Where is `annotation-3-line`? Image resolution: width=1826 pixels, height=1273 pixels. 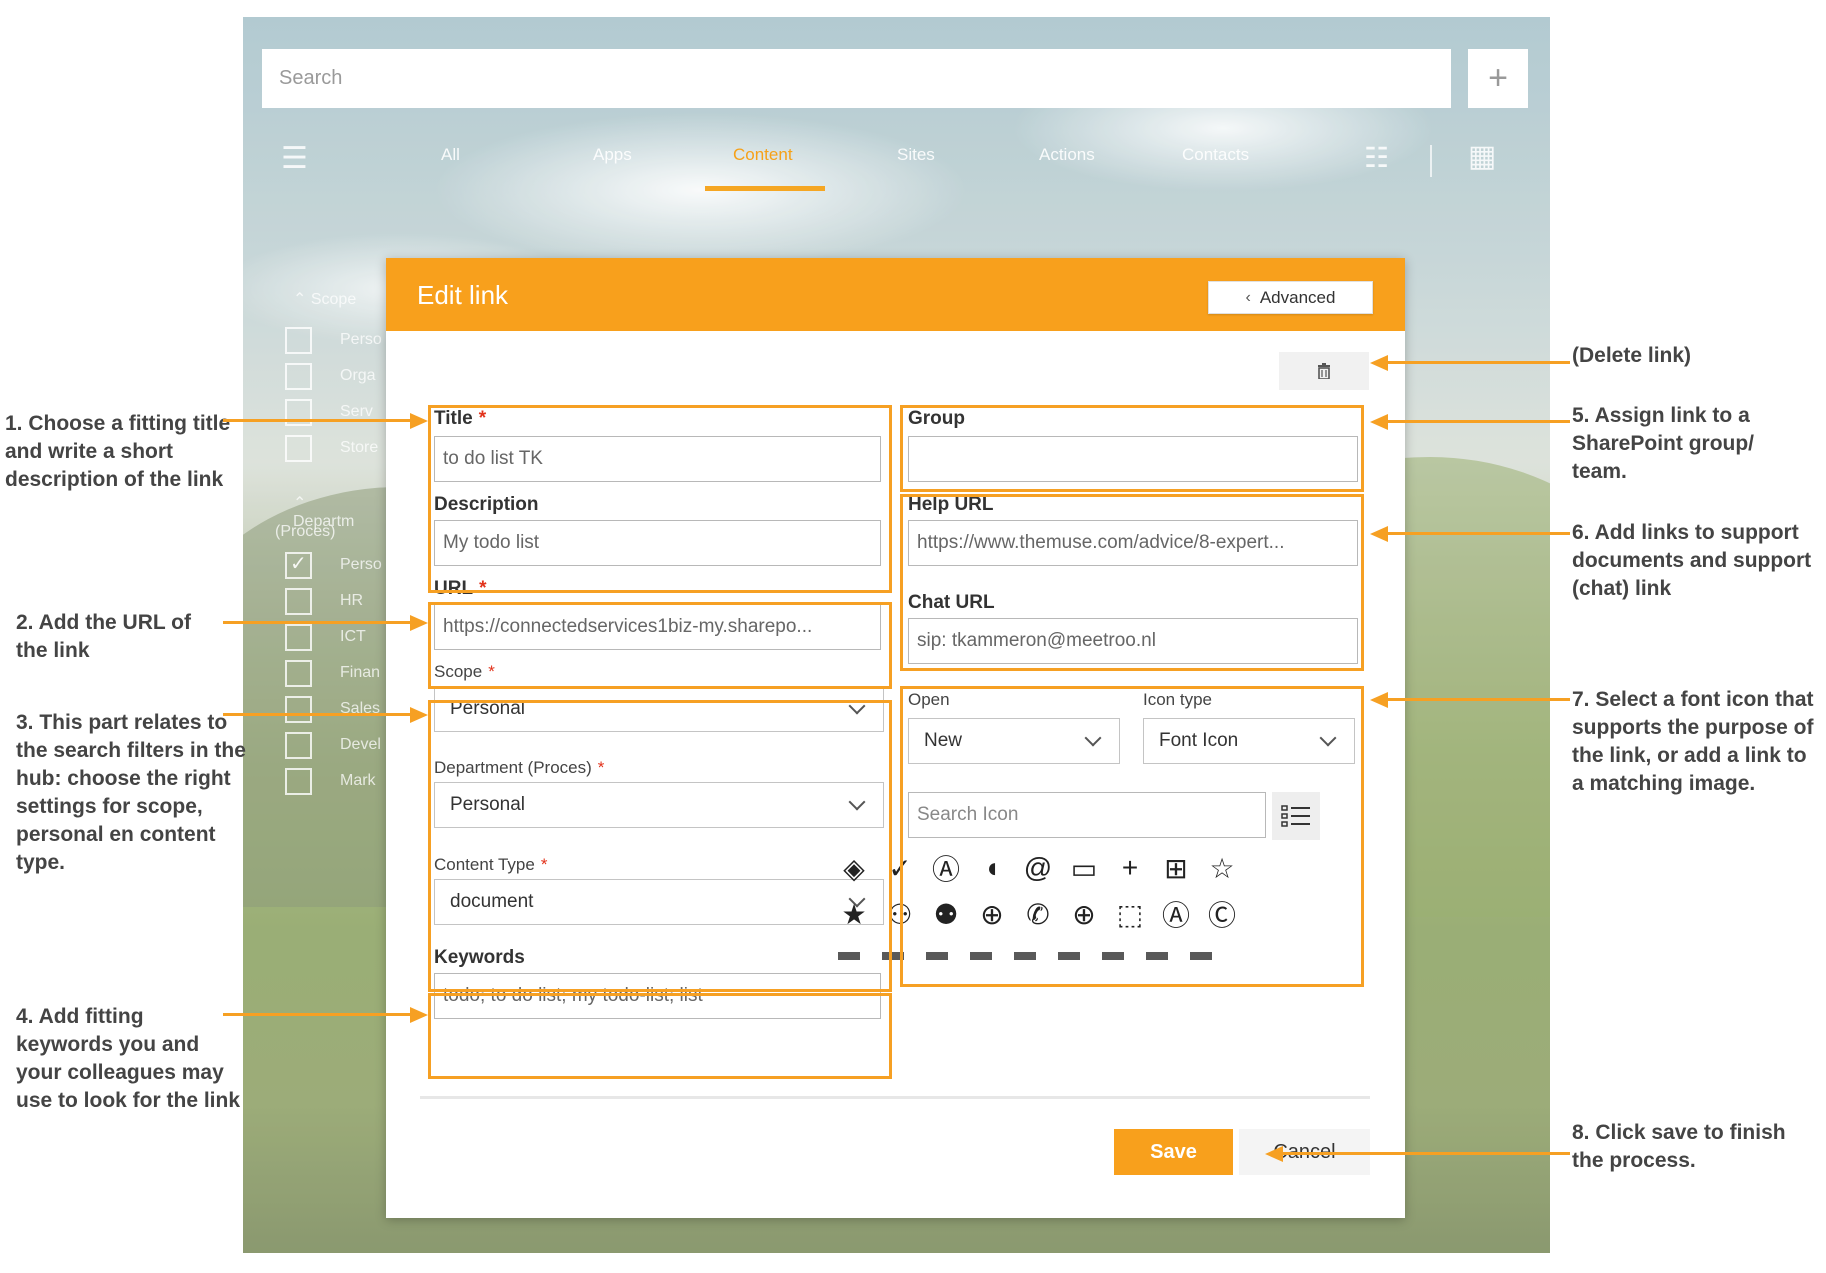 annotation-3-line is located at coordinates (320, 714).